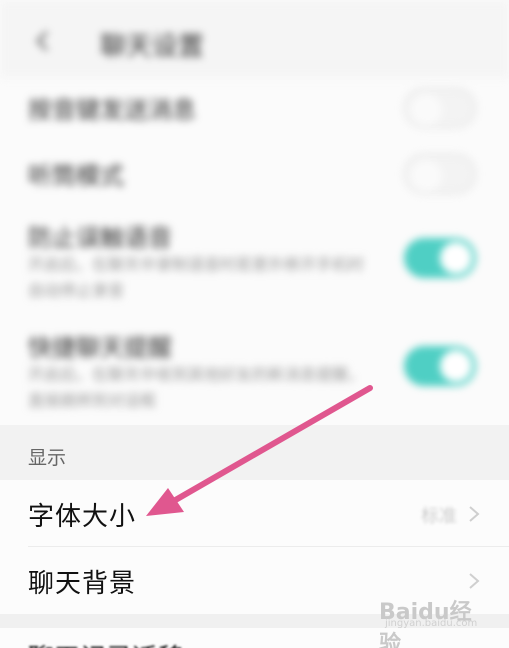  What do you see at coordinates (254, 452) in the screenshot?
I see `section-header-display: 显示` at bounding box center [254, 452].